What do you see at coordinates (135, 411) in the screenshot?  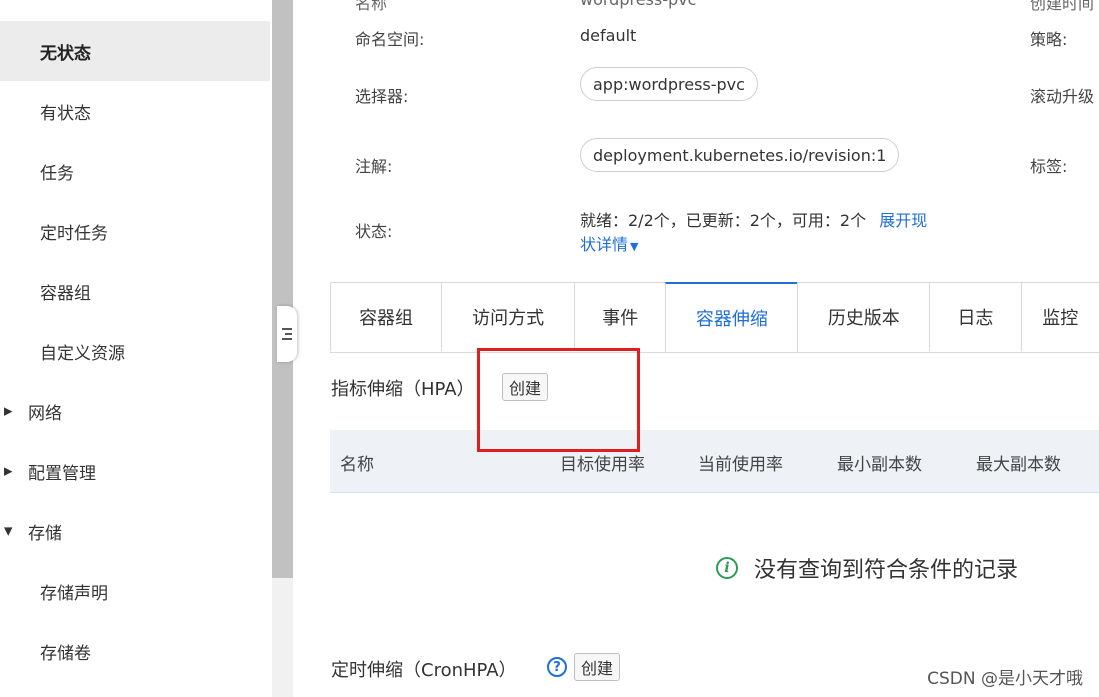 I see `sidebar-group-network: ▶ 网络` at bounding box center [135, 411].